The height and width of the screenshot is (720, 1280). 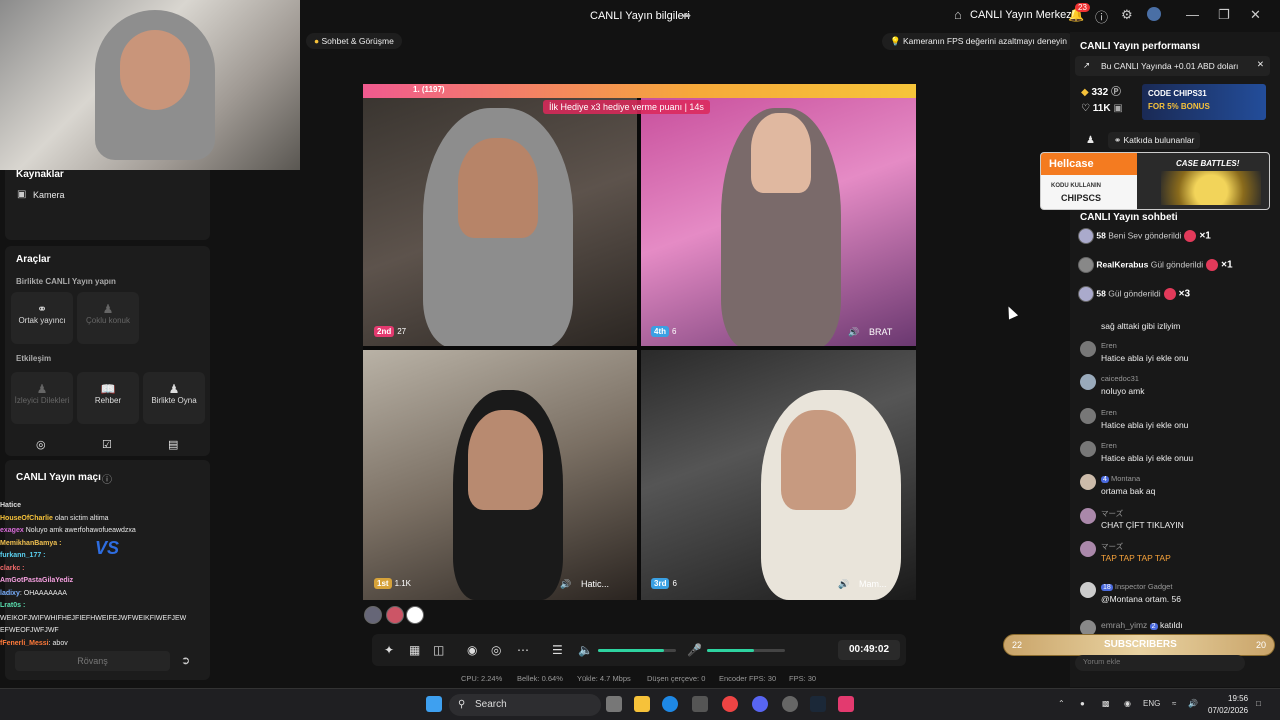 I want to click on steam-tray-icon: ◉, so click(x=1127, y=703).